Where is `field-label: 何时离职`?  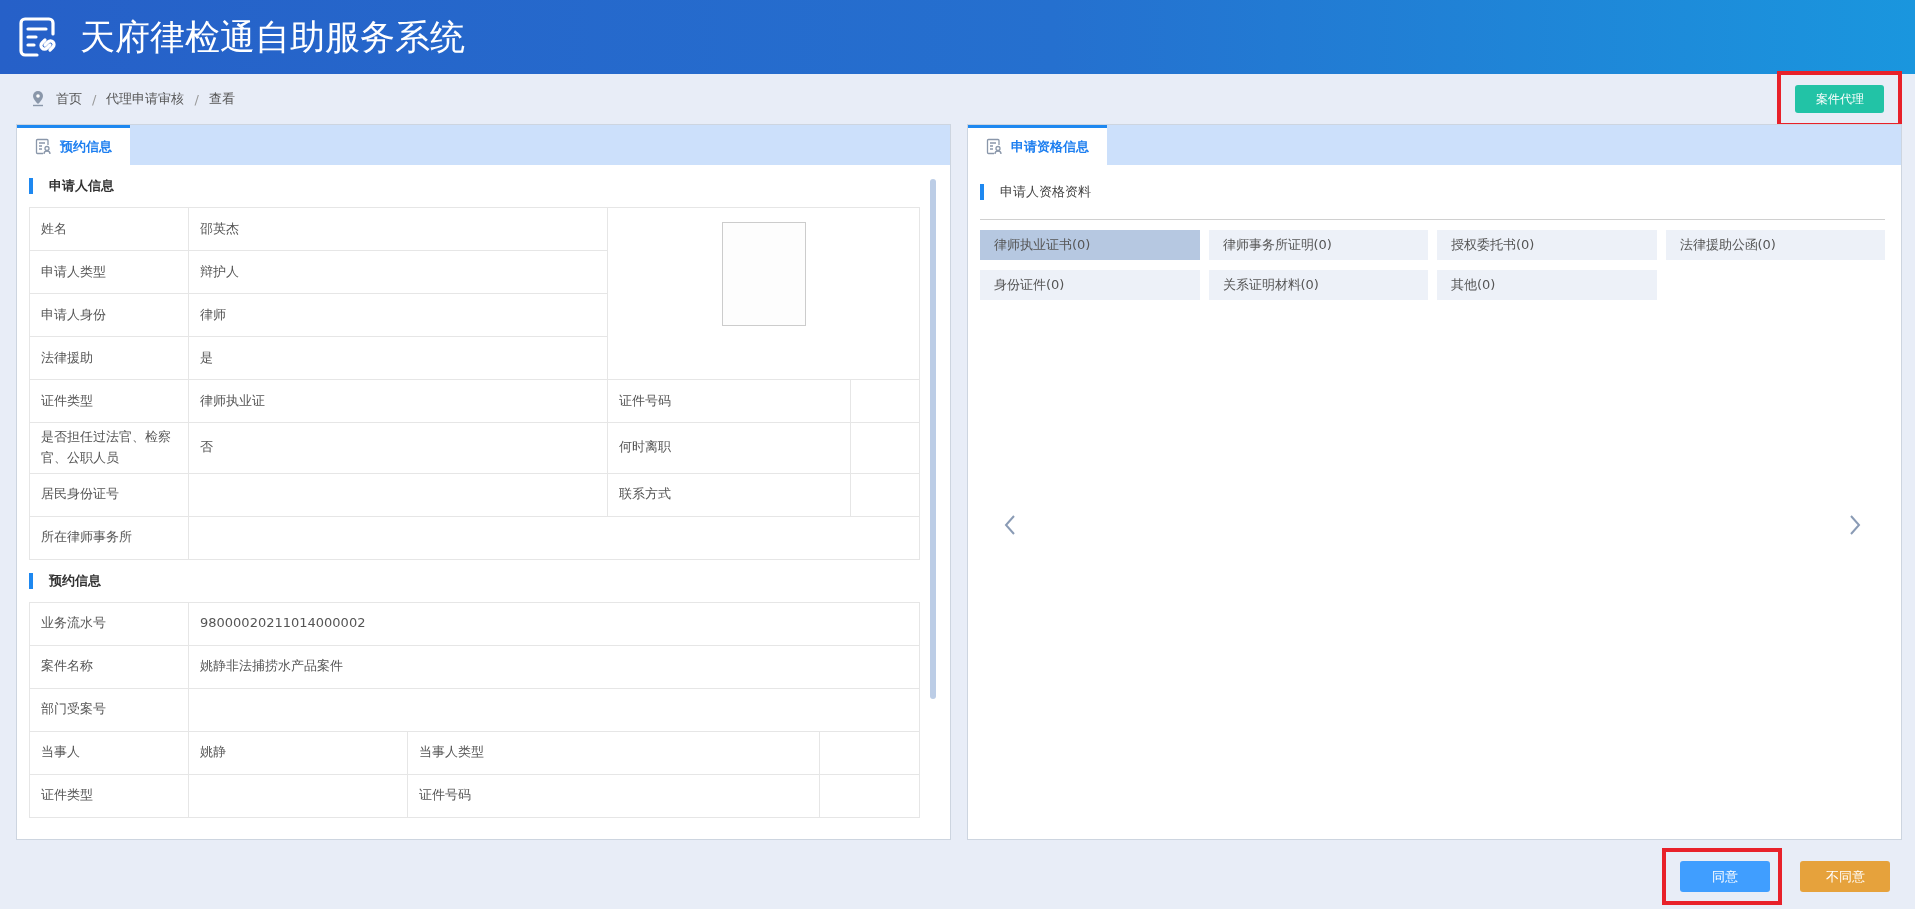 field-label: 何时离职 is located at coordinates (729, 448).